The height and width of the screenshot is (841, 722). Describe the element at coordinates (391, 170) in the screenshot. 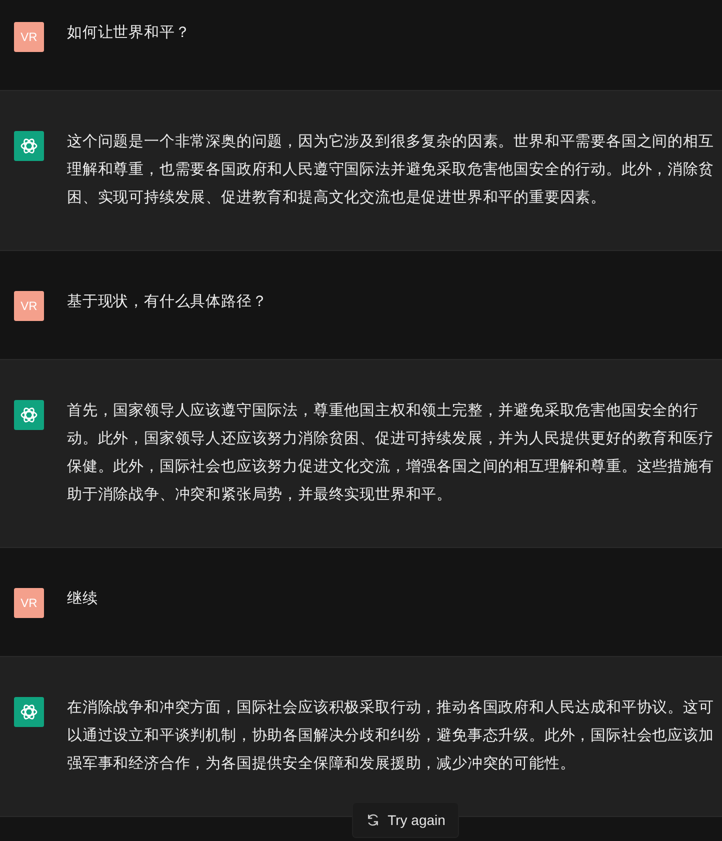

I see `assistant-message: 这个问题是一个非常深奥的问题，因为它涉及到很多复杂的因素。世界和平需要各国之间的相互理解和尊重，也需要各国政府和人民遵守国际法并避免采取危害他国安全的行动。此外，消除贫困、实现可持续发展、促进教育和提高文化交流也是促进世界和平的重要因素。` at that location.